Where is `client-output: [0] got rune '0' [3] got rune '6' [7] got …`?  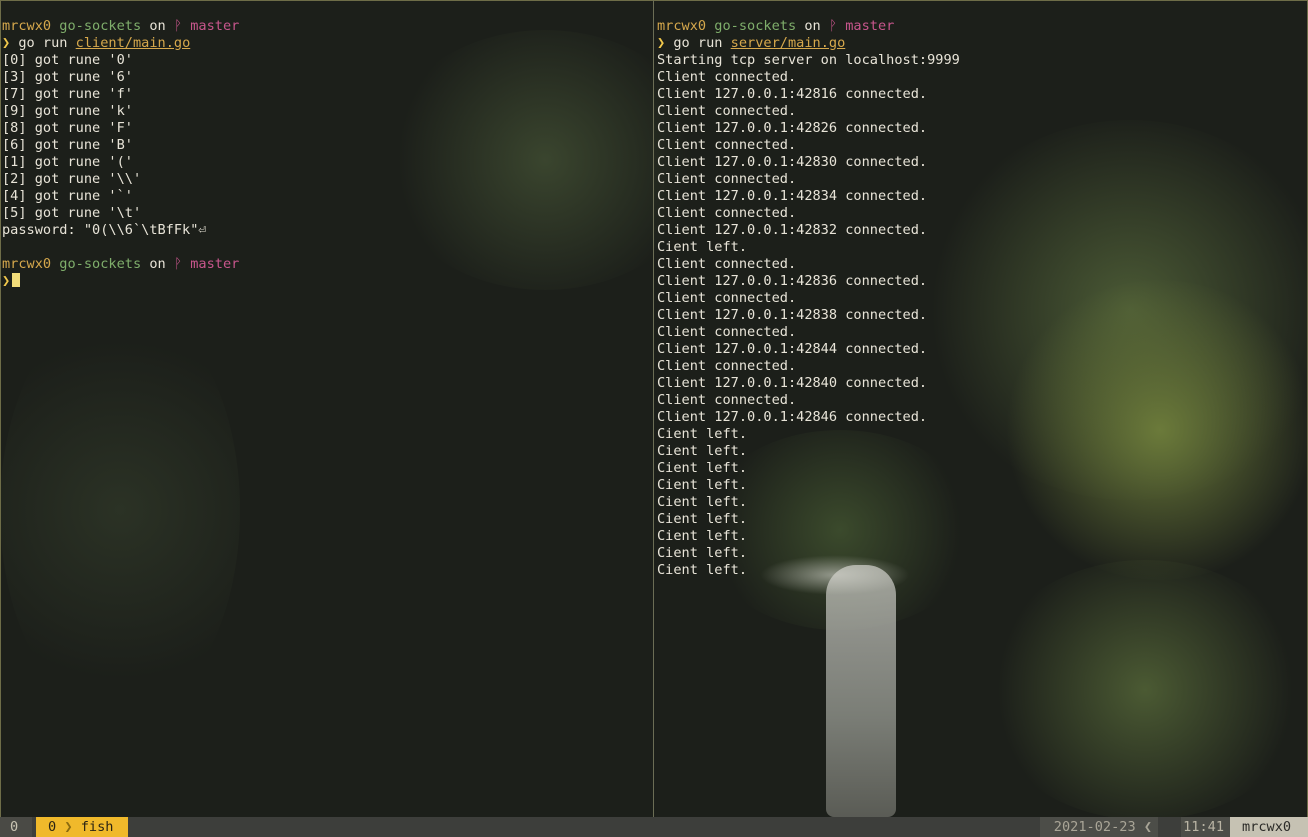 client-output: [0] got rune '0' [3] got rune '6' [7] got … is located at coordinates (326, 145).